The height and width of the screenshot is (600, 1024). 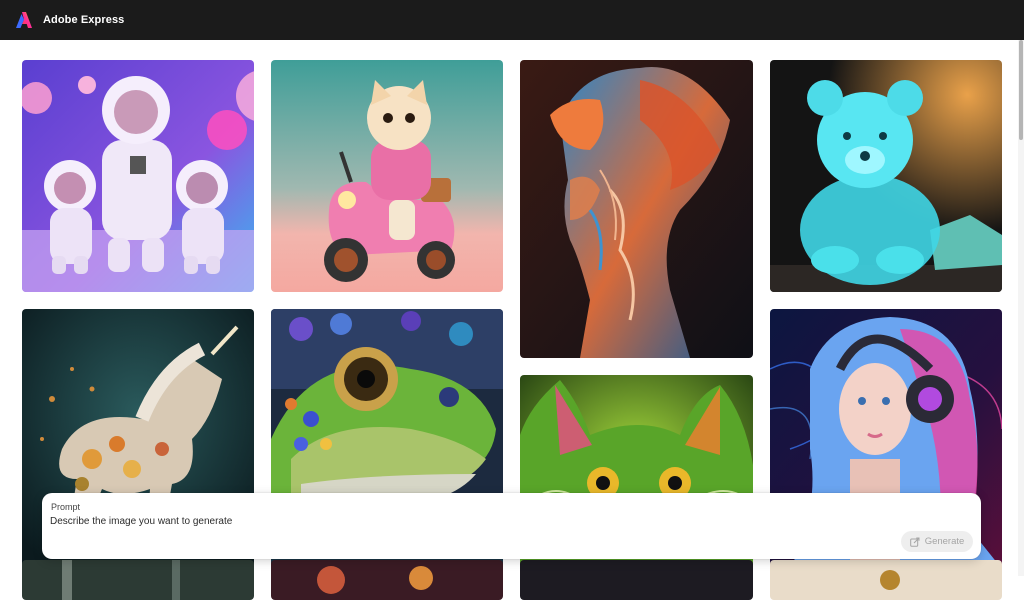 I want to click on scrollbar-thumb, so click(x=1021, y=90).